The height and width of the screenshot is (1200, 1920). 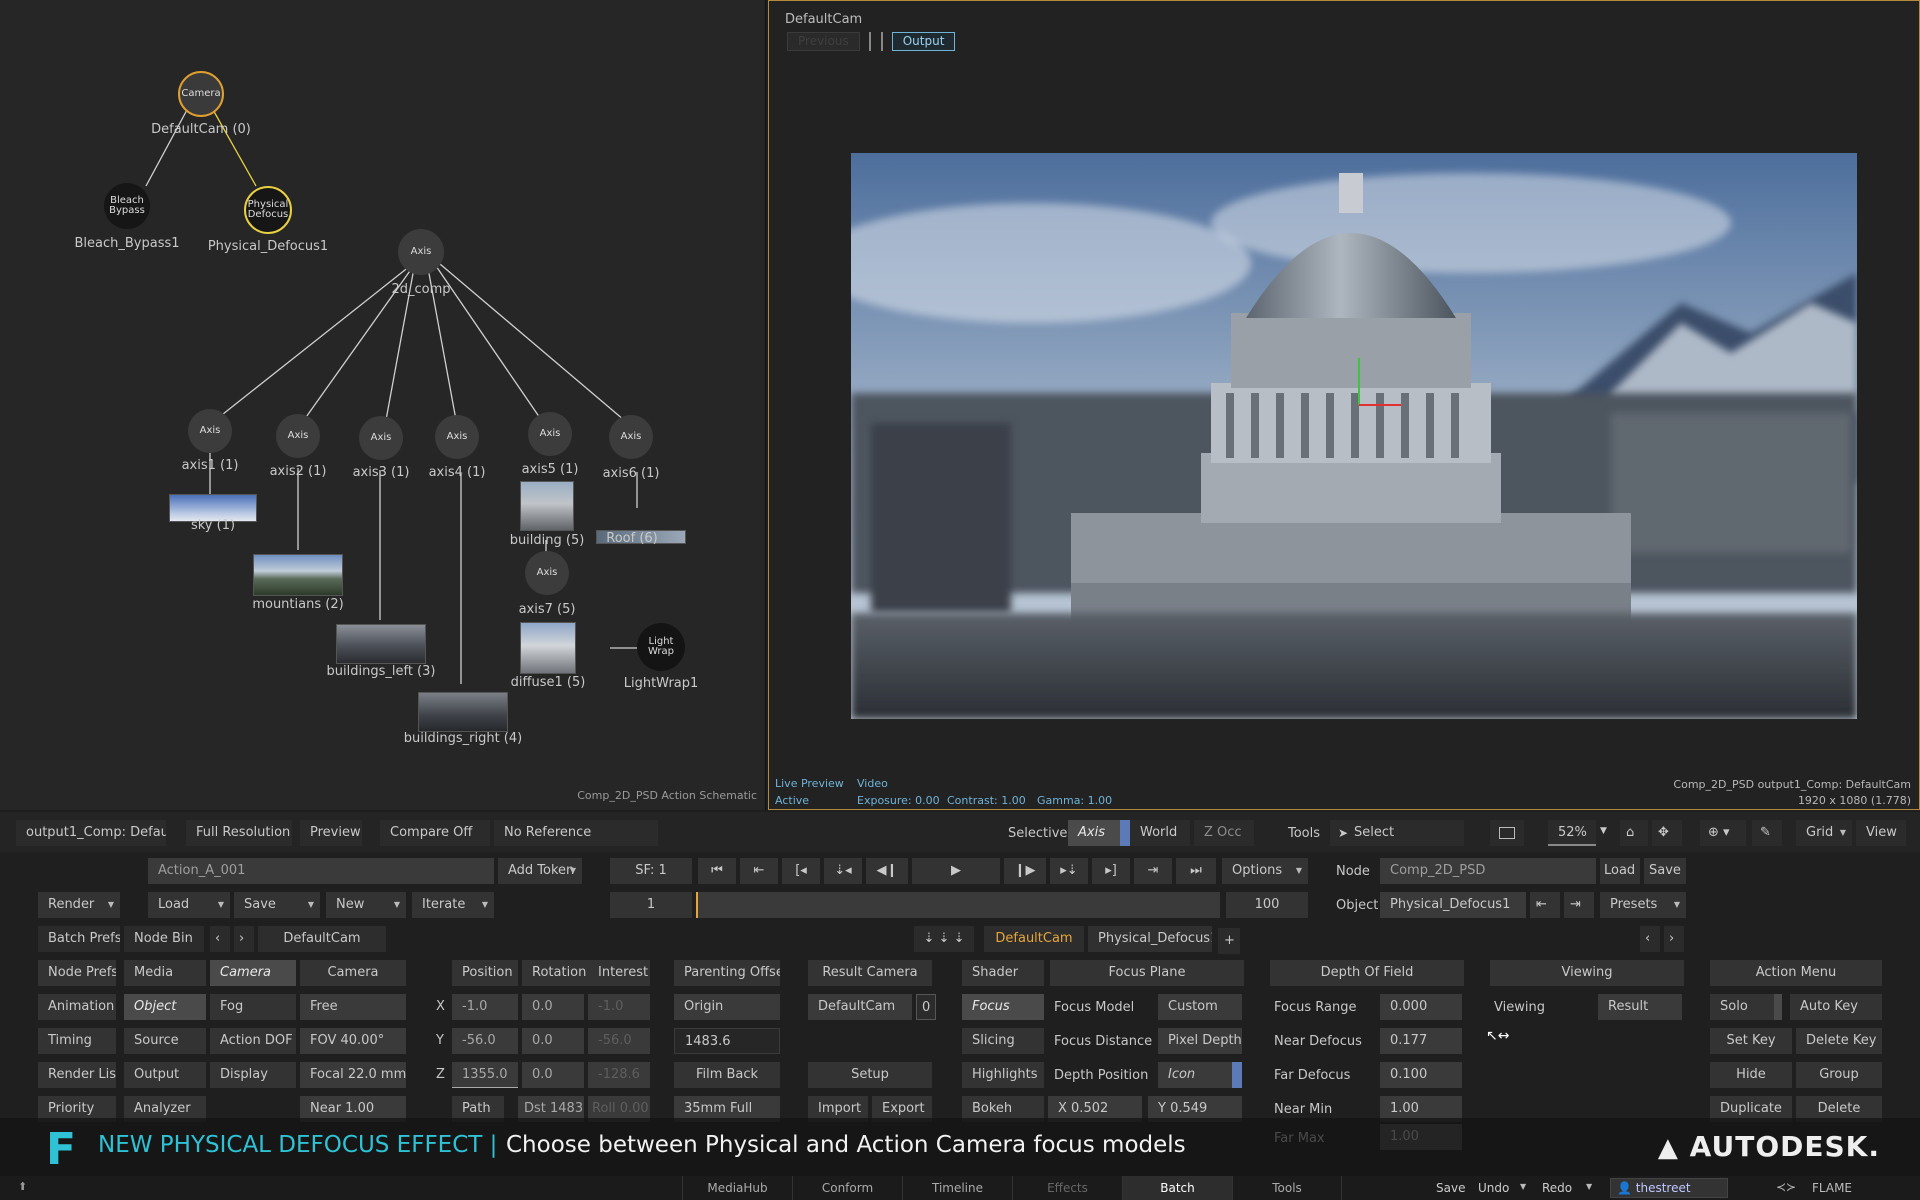 I want to click on fog-menu: Fog, so click(x=253, y=1007).